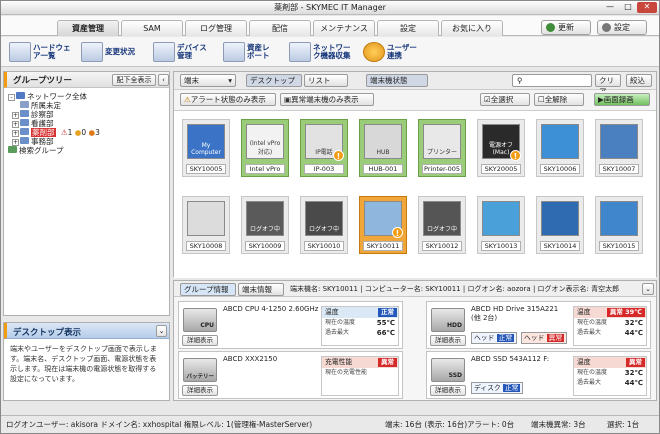 The image size is (660, 434). I want to click on filter-button: 絞込, so click(639, 80).